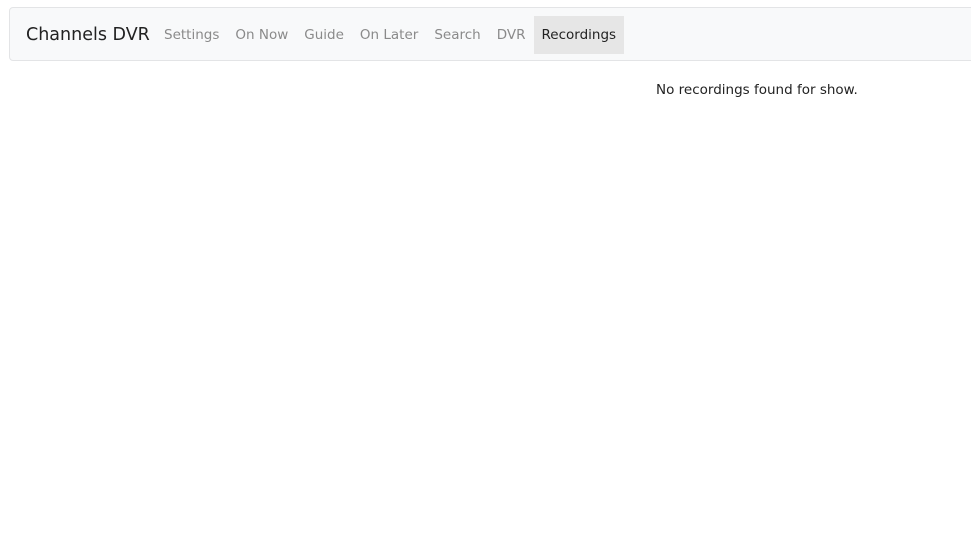 This screenshot has height=553, width=971. I want to click on no-recordings-message: No recordings found for show., so click(757, 90).